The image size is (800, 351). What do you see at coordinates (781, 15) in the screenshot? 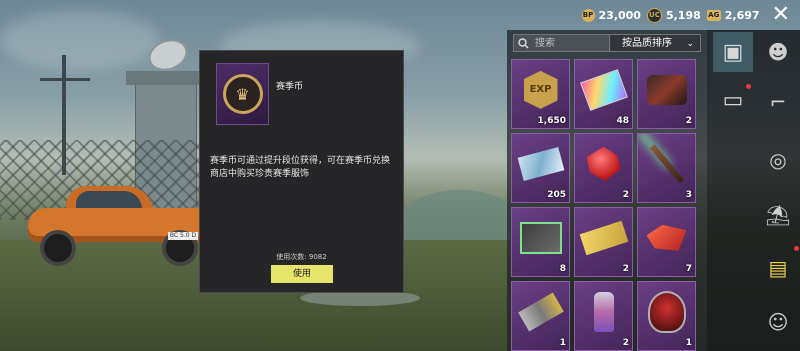
I see `close-icon: ✕` at bounding box center [781, 15].